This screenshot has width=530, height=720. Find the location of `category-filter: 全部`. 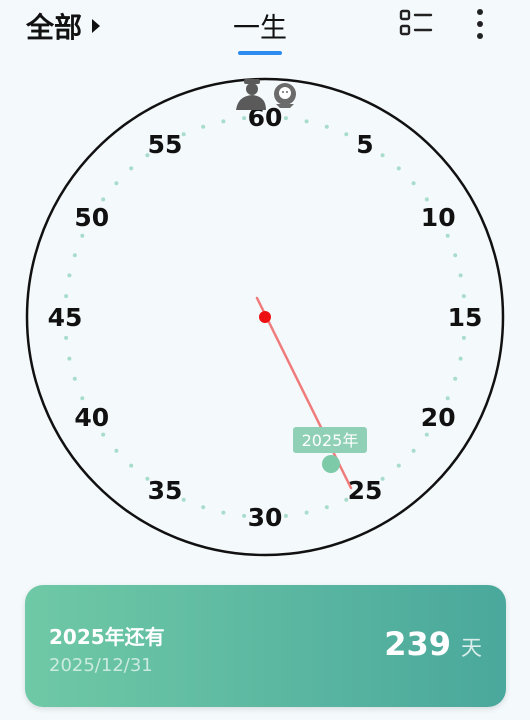

category-filter: 全部 is located at coordinates (63, 26).